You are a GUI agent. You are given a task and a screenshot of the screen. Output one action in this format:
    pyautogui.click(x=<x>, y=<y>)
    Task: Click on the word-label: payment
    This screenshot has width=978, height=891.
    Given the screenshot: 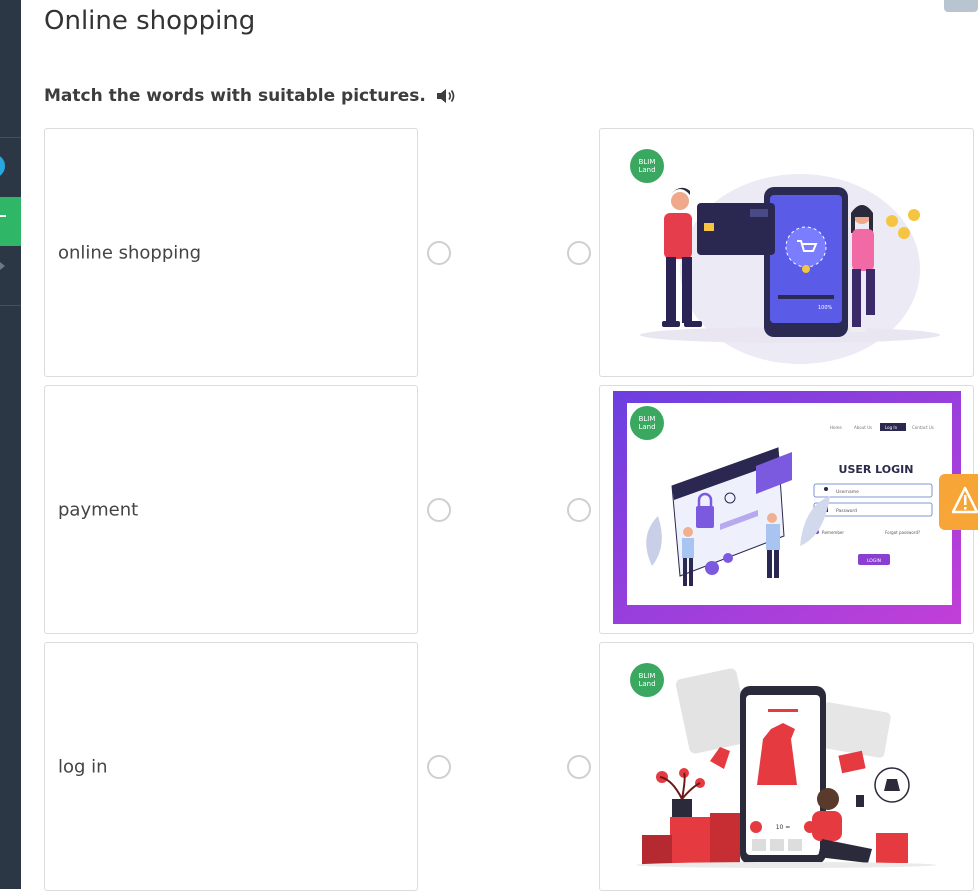 What is the action you would take?
    pyautogui.click(x=98, y=509)
    